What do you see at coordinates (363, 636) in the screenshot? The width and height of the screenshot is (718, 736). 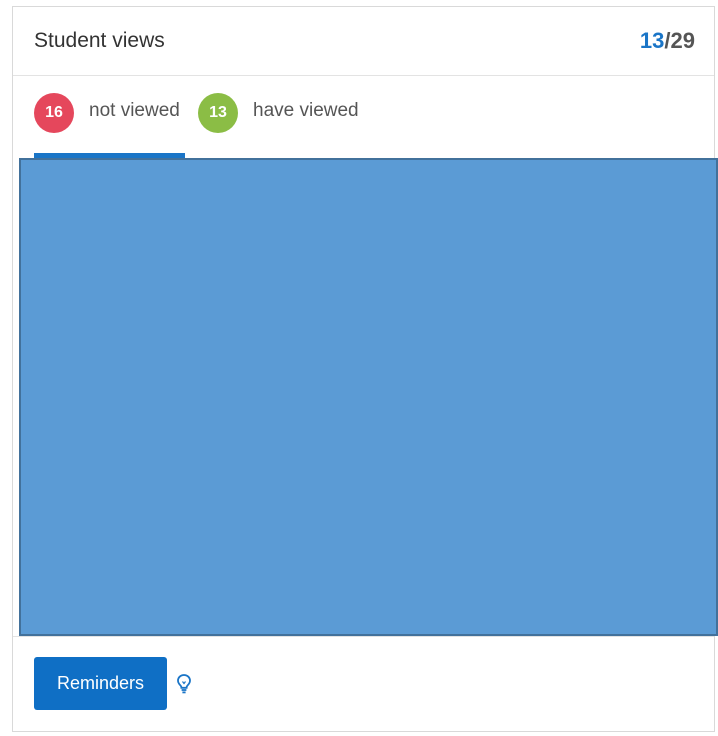 I see `footer-divider` at bounding box center [363, 636].